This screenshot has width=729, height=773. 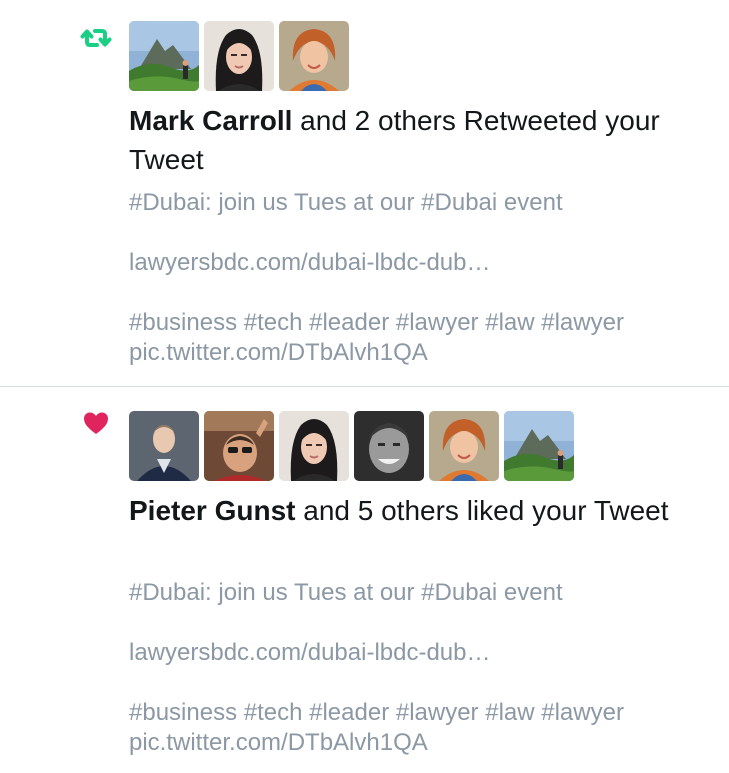 I want to click on retweet-icon, so click(x=96, y=38).